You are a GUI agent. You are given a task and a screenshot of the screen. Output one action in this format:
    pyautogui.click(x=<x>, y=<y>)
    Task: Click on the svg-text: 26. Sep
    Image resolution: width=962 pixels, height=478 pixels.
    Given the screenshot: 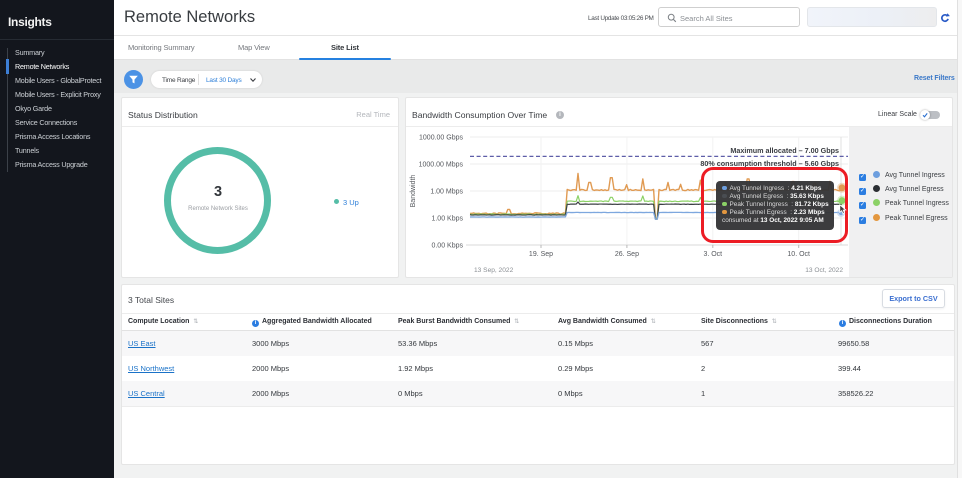 What is the action you would take?
    pyautogui.click(x=627, y=254)
    